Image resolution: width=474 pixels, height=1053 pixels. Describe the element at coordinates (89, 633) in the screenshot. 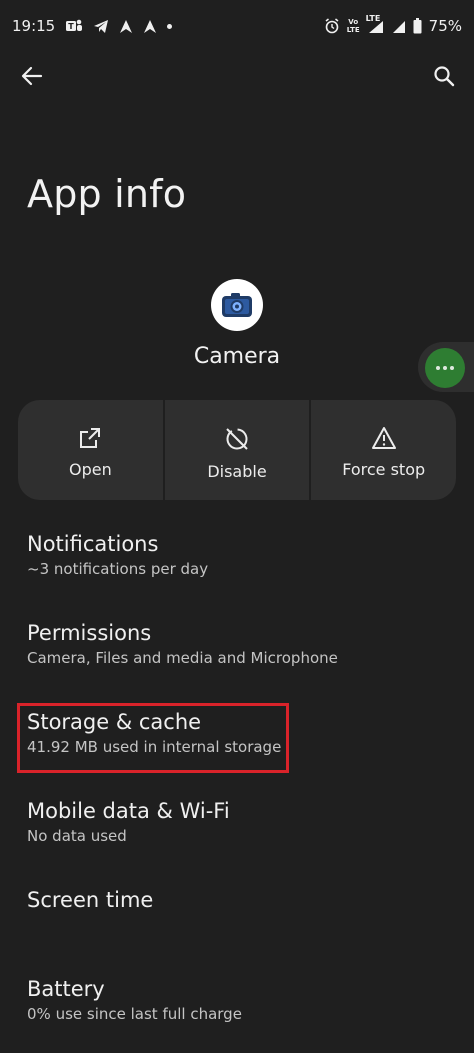

I see `item-title: Permissions` at that location.